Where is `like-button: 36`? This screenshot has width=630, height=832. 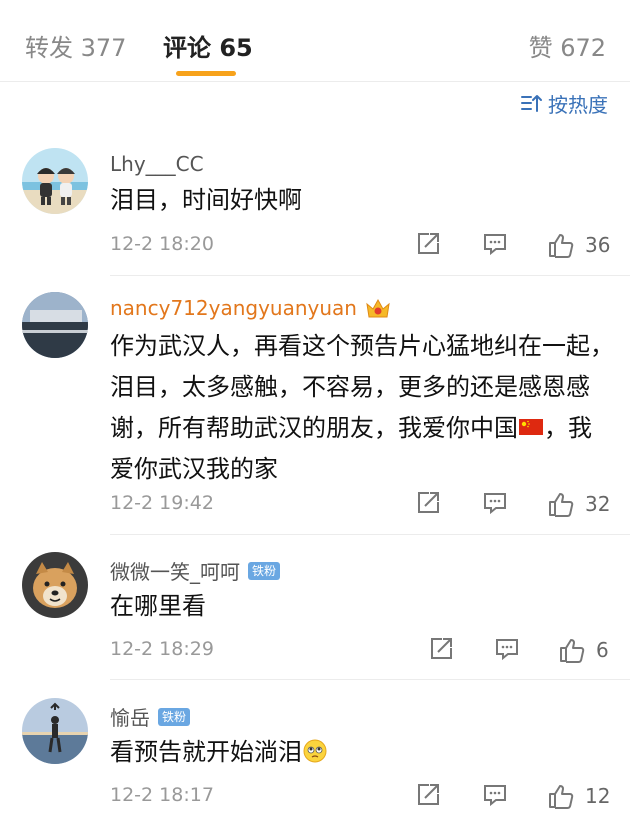
like-button: 36 is located at coordinates (578, 245).